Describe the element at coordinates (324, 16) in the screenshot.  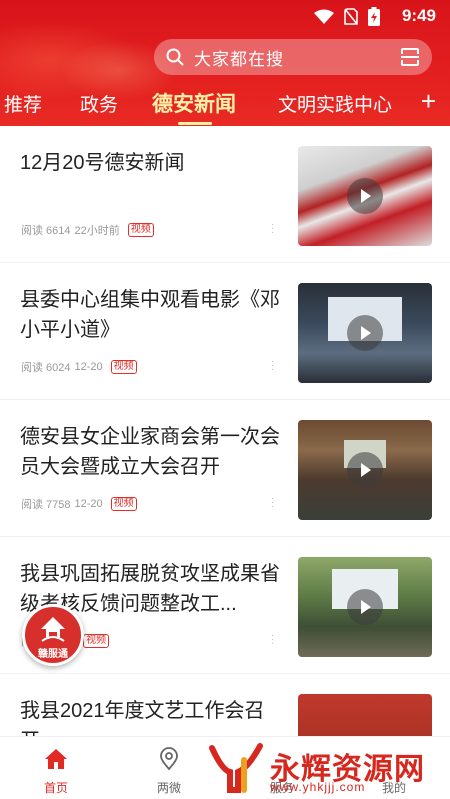
I see `wifi-icon` at that location.